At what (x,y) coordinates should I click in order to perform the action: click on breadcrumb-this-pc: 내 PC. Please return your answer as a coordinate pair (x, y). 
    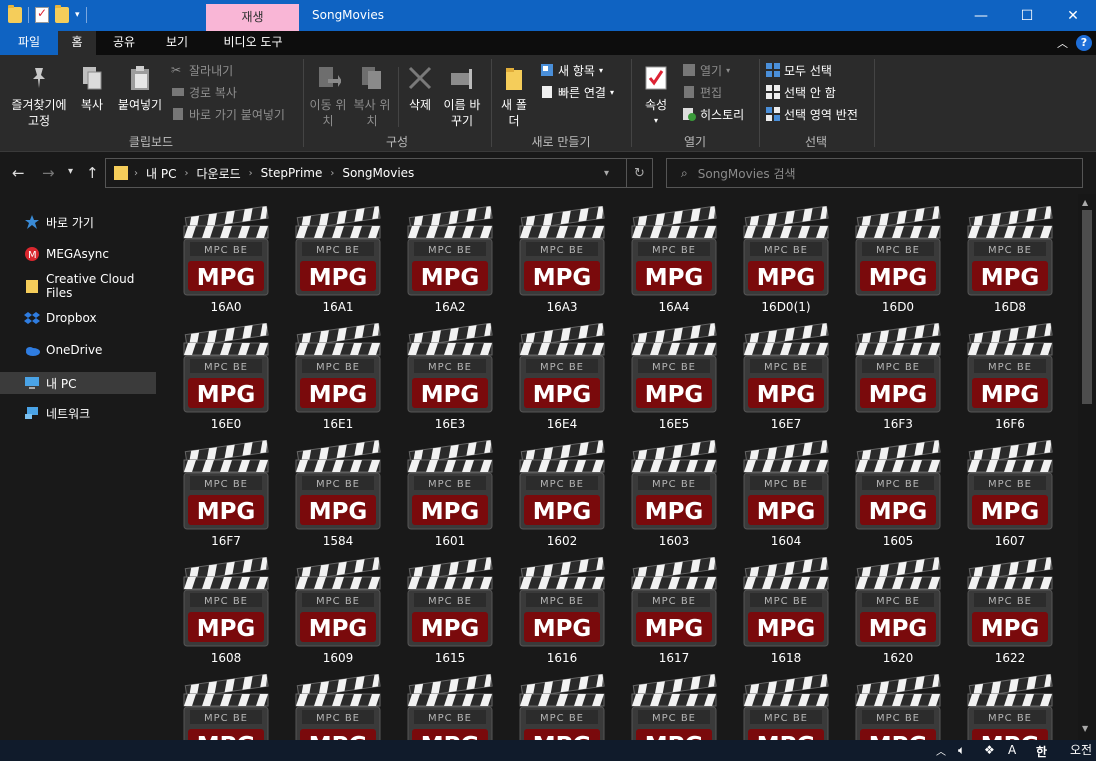
    Looking at the image, I should click on (161, 173).